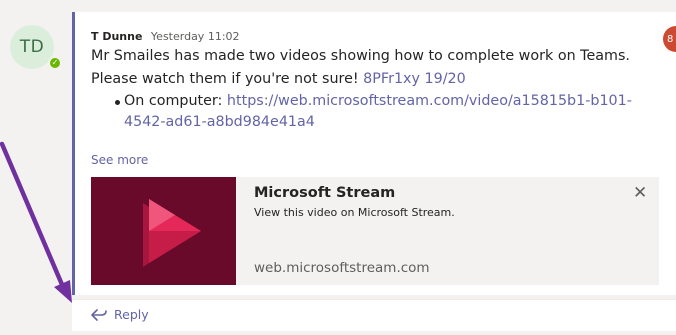 The width and height of the screenshot is (676, 335). Describe the element at coordinates (99, 315) in the screenshot. I see `reply-arrow-icon` at that location.